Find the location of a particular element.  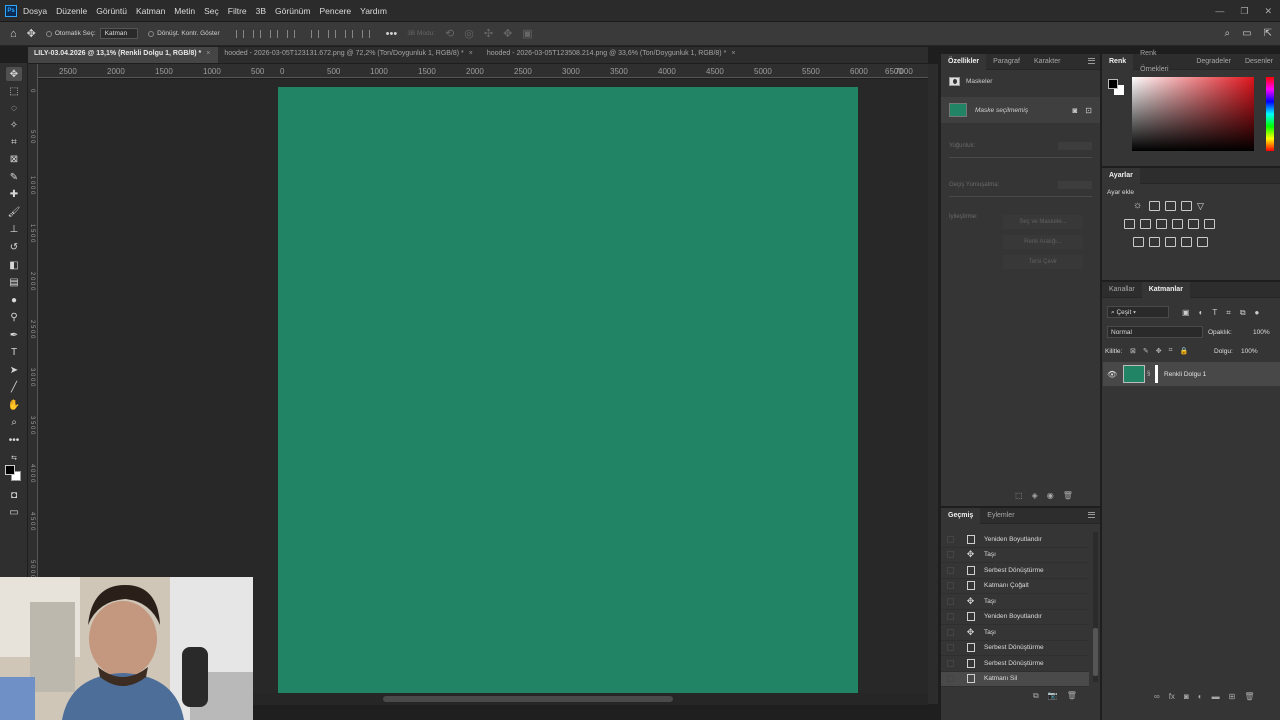

channel-mixer-icon is located at coordinates (1193, 224).